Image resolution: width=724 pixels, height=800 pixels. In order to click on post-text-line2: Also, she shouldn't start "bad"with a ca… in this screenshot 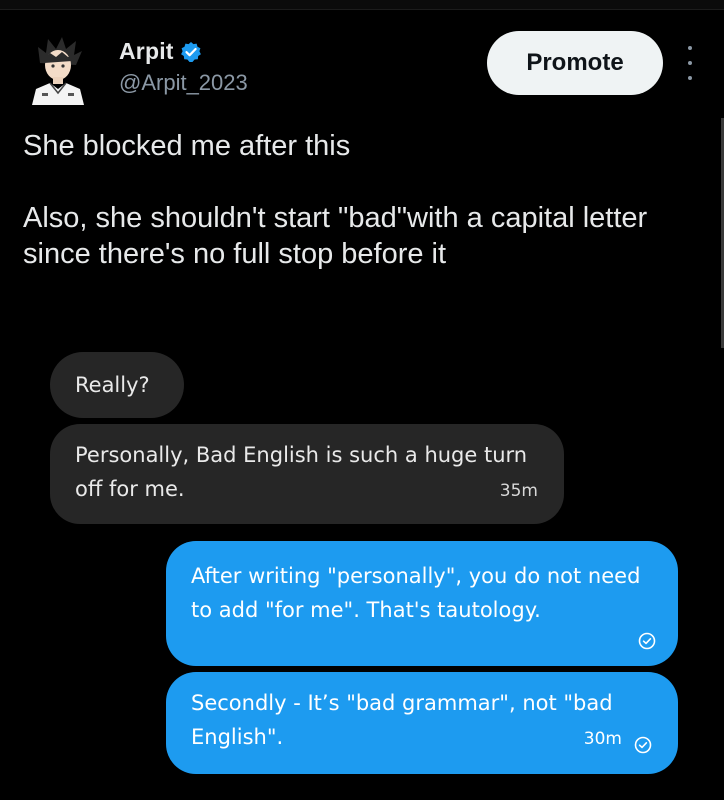, I will do `click(335, 236)`.